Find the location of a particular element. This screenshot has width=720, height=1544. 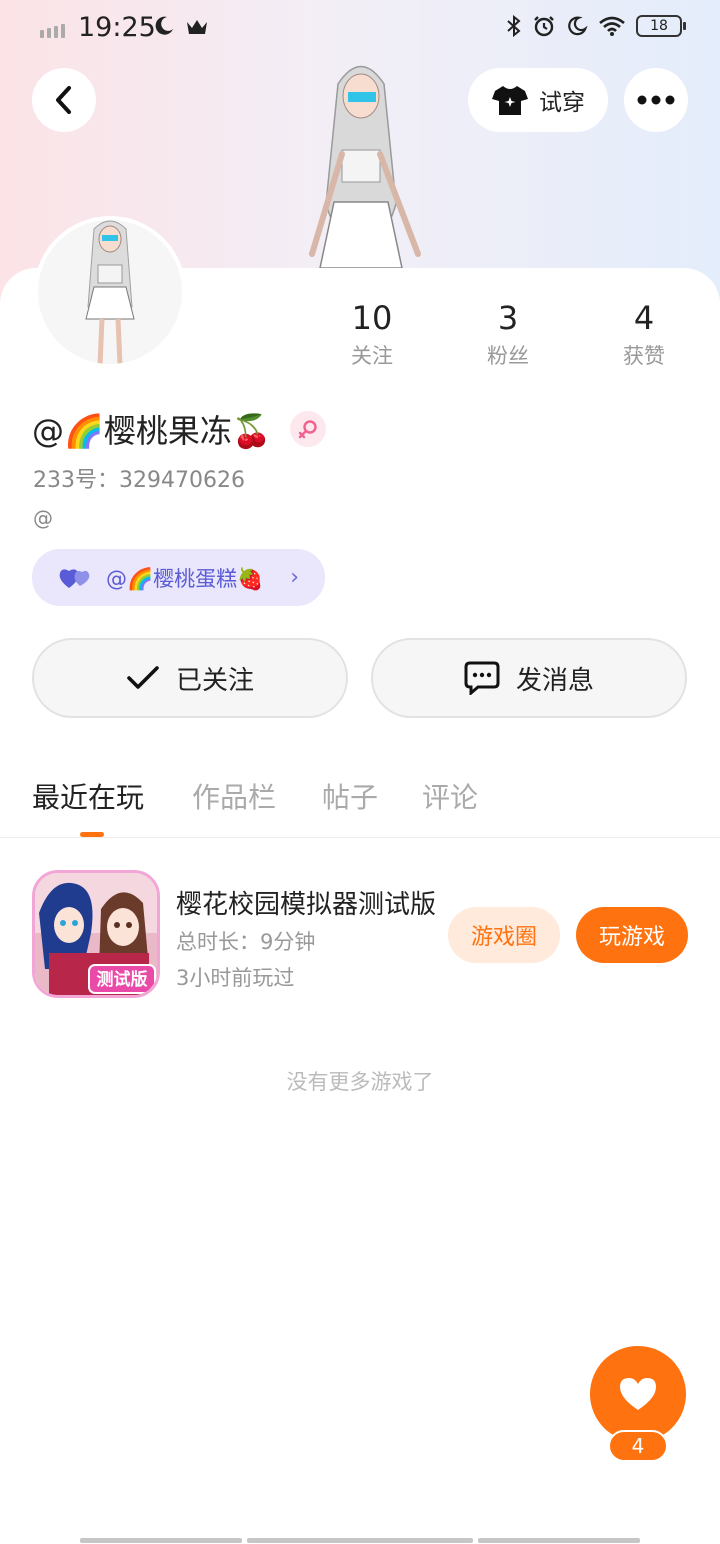

wifi-icon is located at coordinates (612, 26).